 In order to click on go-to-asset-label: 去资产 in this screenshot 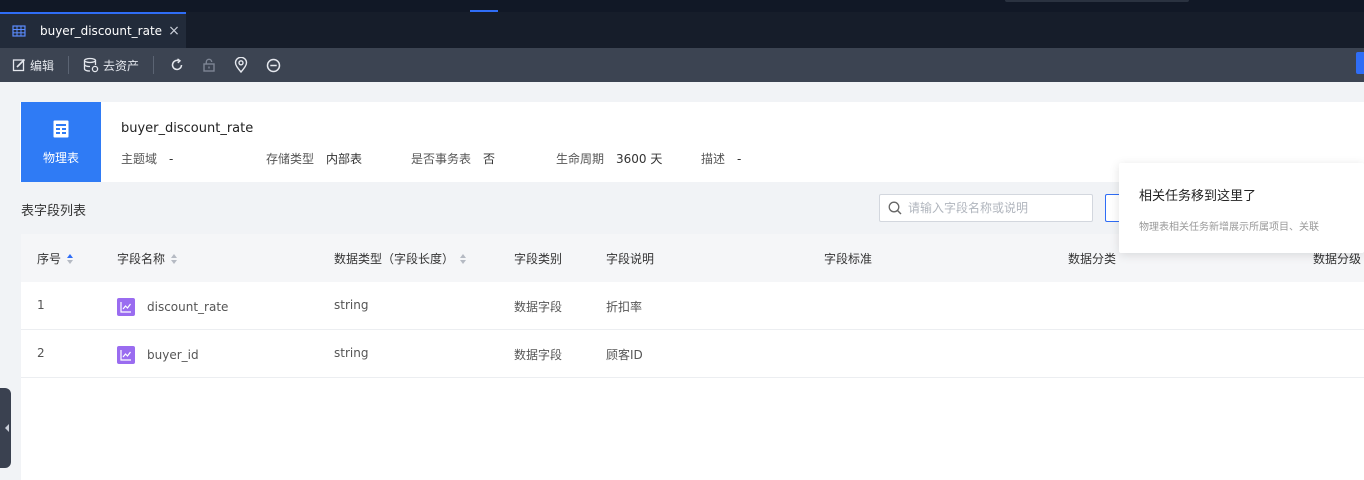, I will do `click(121, 65)`.